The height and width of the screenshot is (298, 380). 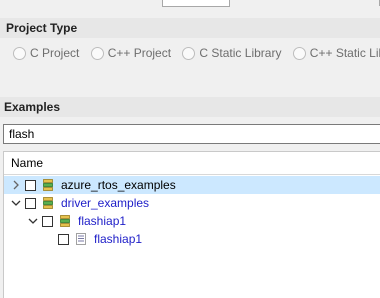 What do you see at coordinates (81, 239) in the screenshot?
I see `example-file-icon` at bounding box center [81, 239].